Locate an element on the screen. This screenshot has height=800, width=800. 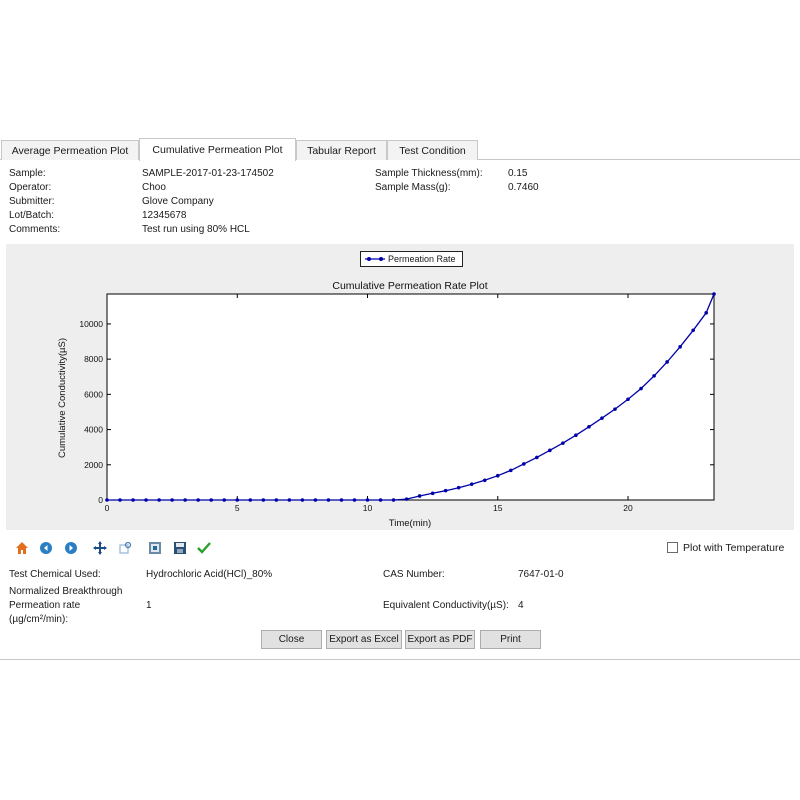
tab-tabular-report: Tabular Report is located at coordinates (341, 150).